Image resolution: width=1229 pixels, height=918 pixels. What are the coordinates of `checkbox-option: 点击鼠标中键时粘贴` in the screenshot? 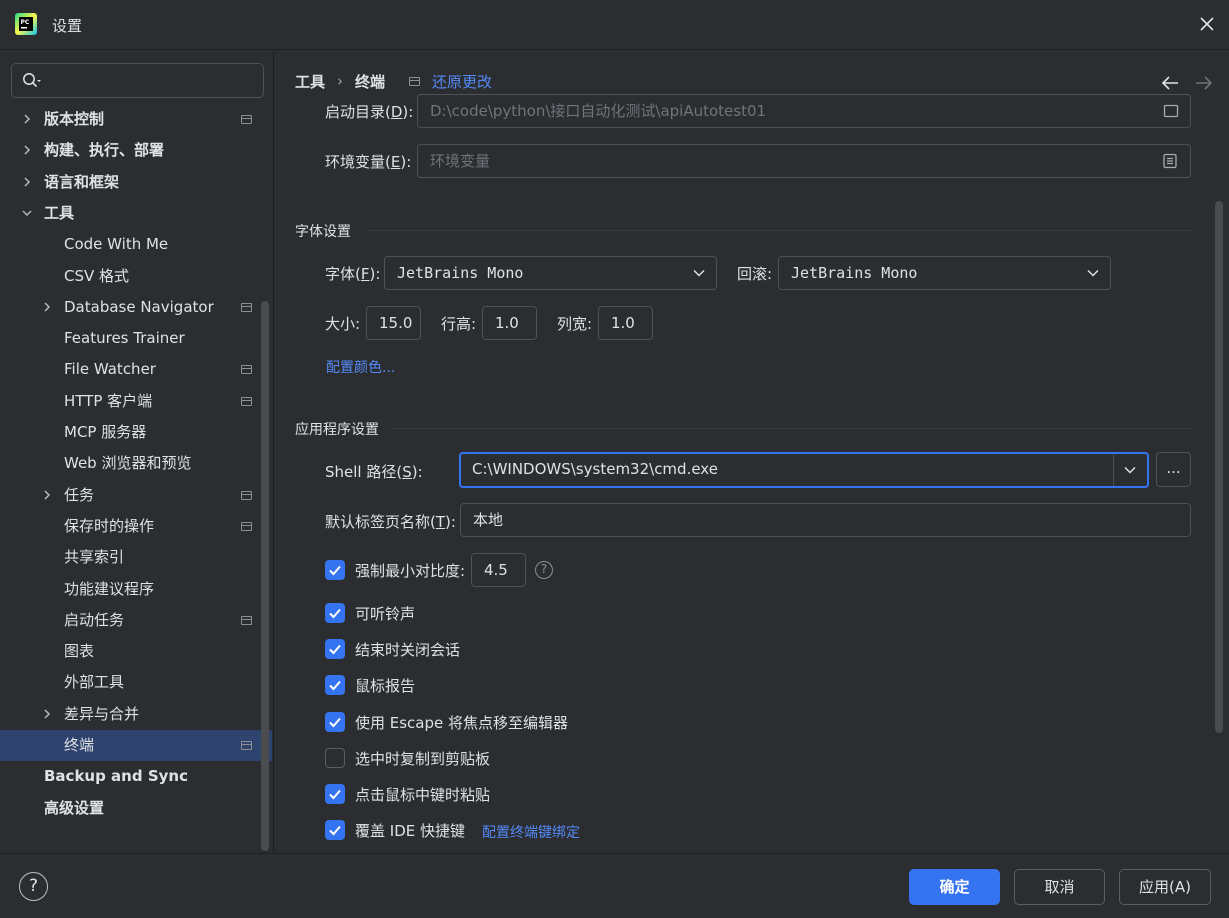 It's located at (407, 794).